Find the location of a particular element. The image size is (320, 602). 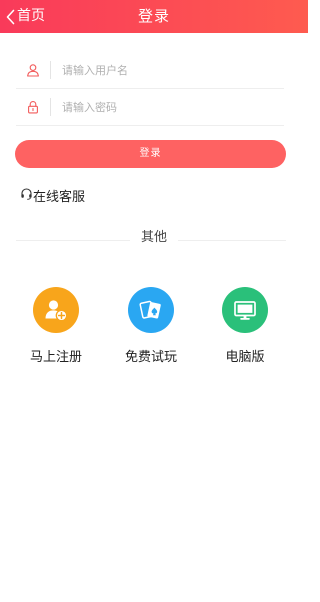

username-field is located at coordinates (150, 70).